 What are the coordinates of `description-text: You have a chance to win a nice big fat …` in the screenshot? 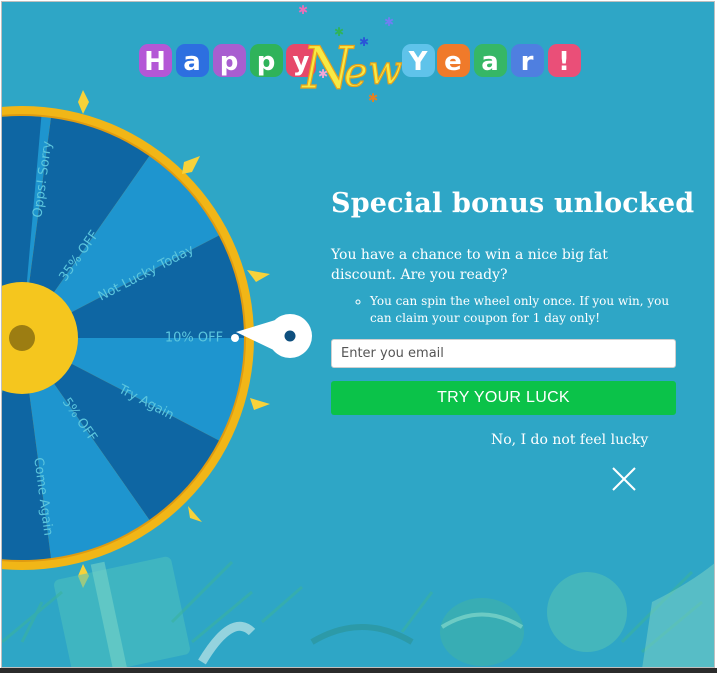 It's located at (469, 265).